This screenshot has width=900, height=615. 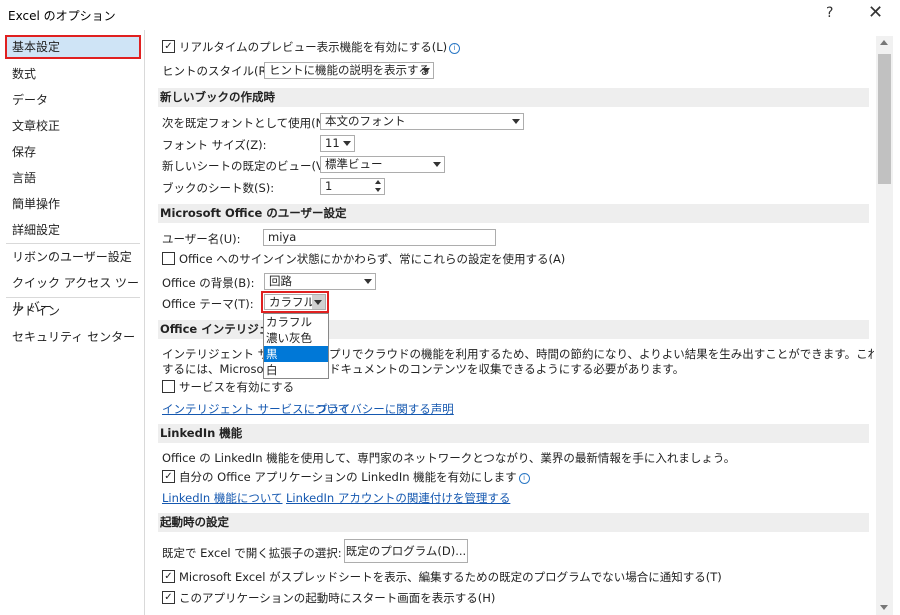 What do you see at coordinates (214, 145) in the screenshot?
I see `font-size-label: フォント サイズ(Z):` at bounding box center [214, 145].